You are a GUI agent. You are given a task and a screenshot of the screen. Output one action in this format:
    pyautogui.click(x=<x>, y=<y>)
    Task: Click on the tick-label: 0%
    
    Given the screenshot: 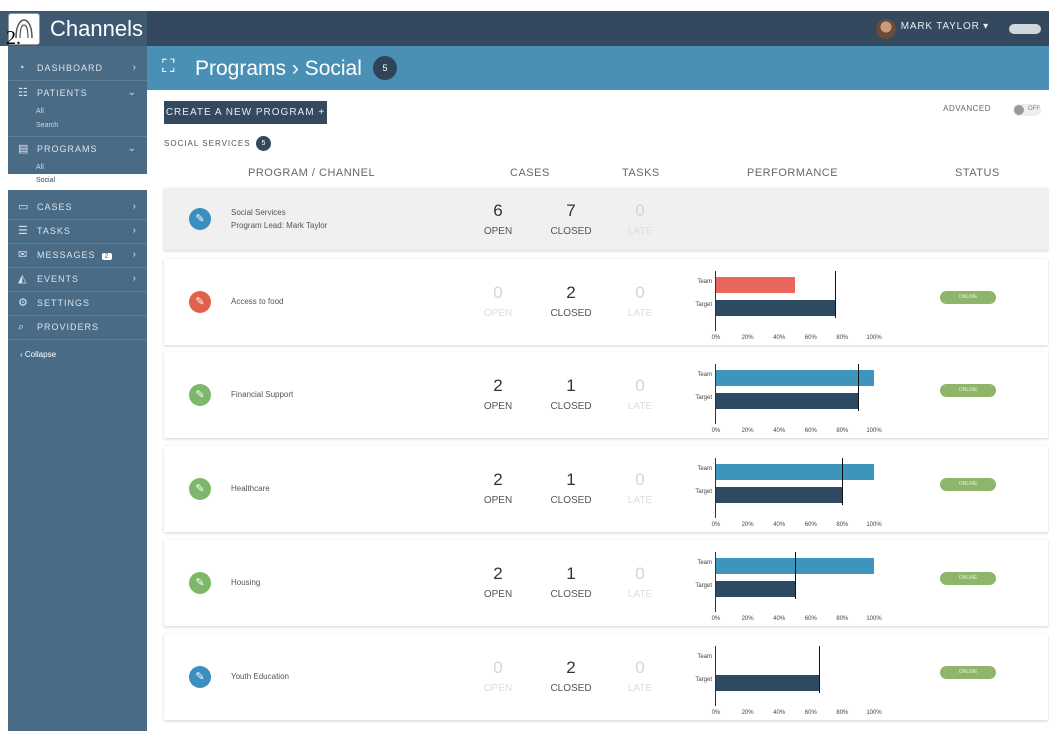 What is the action you would take?
    pyautogui.click(x=716, y=431)
    